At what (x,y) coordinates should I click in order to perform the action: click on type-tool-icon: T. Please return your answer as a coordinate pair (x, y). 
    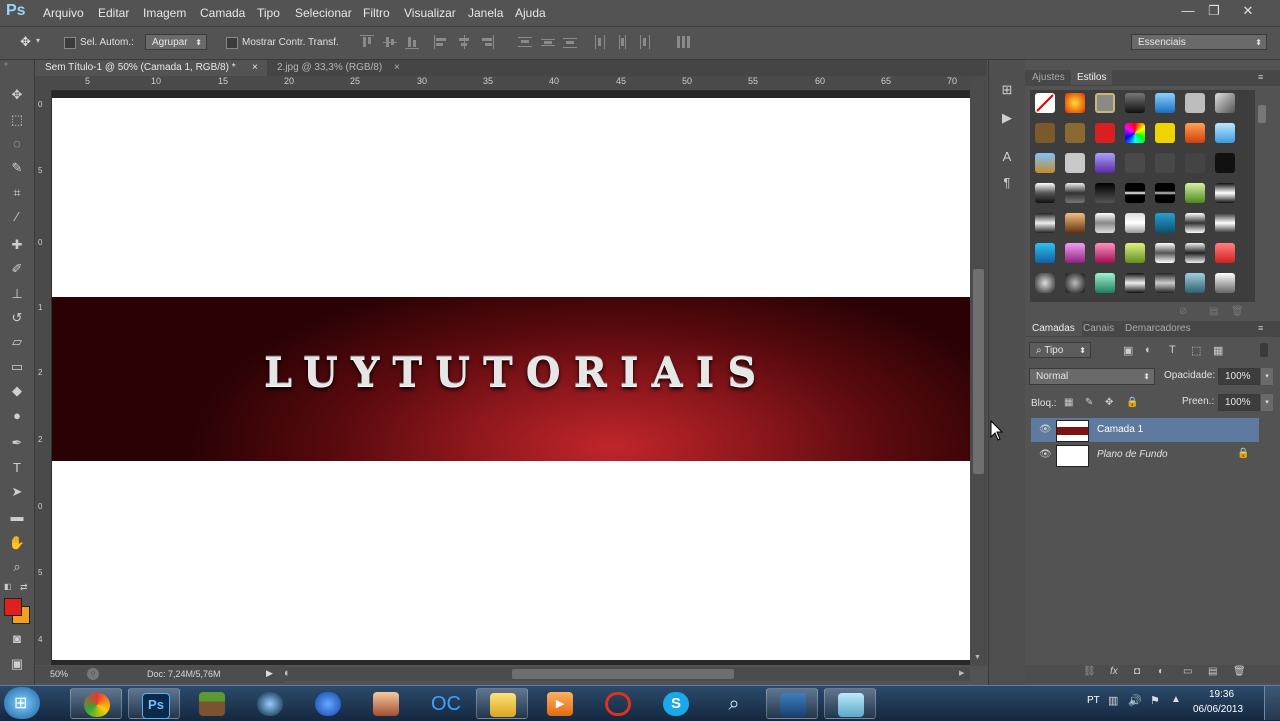
    Looking at the image, I should click on (17, 468).